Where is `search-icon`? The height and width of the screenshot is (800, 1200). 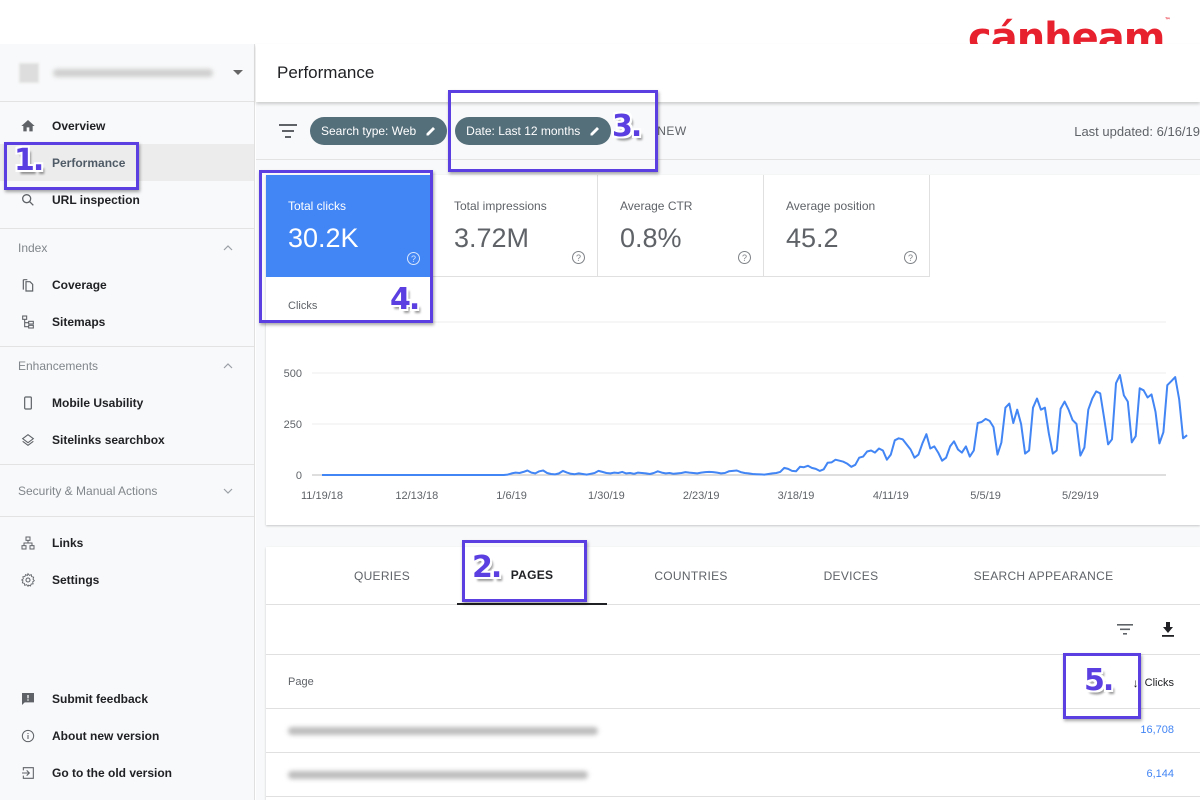 search-icon is located at coordinates (28, 200).